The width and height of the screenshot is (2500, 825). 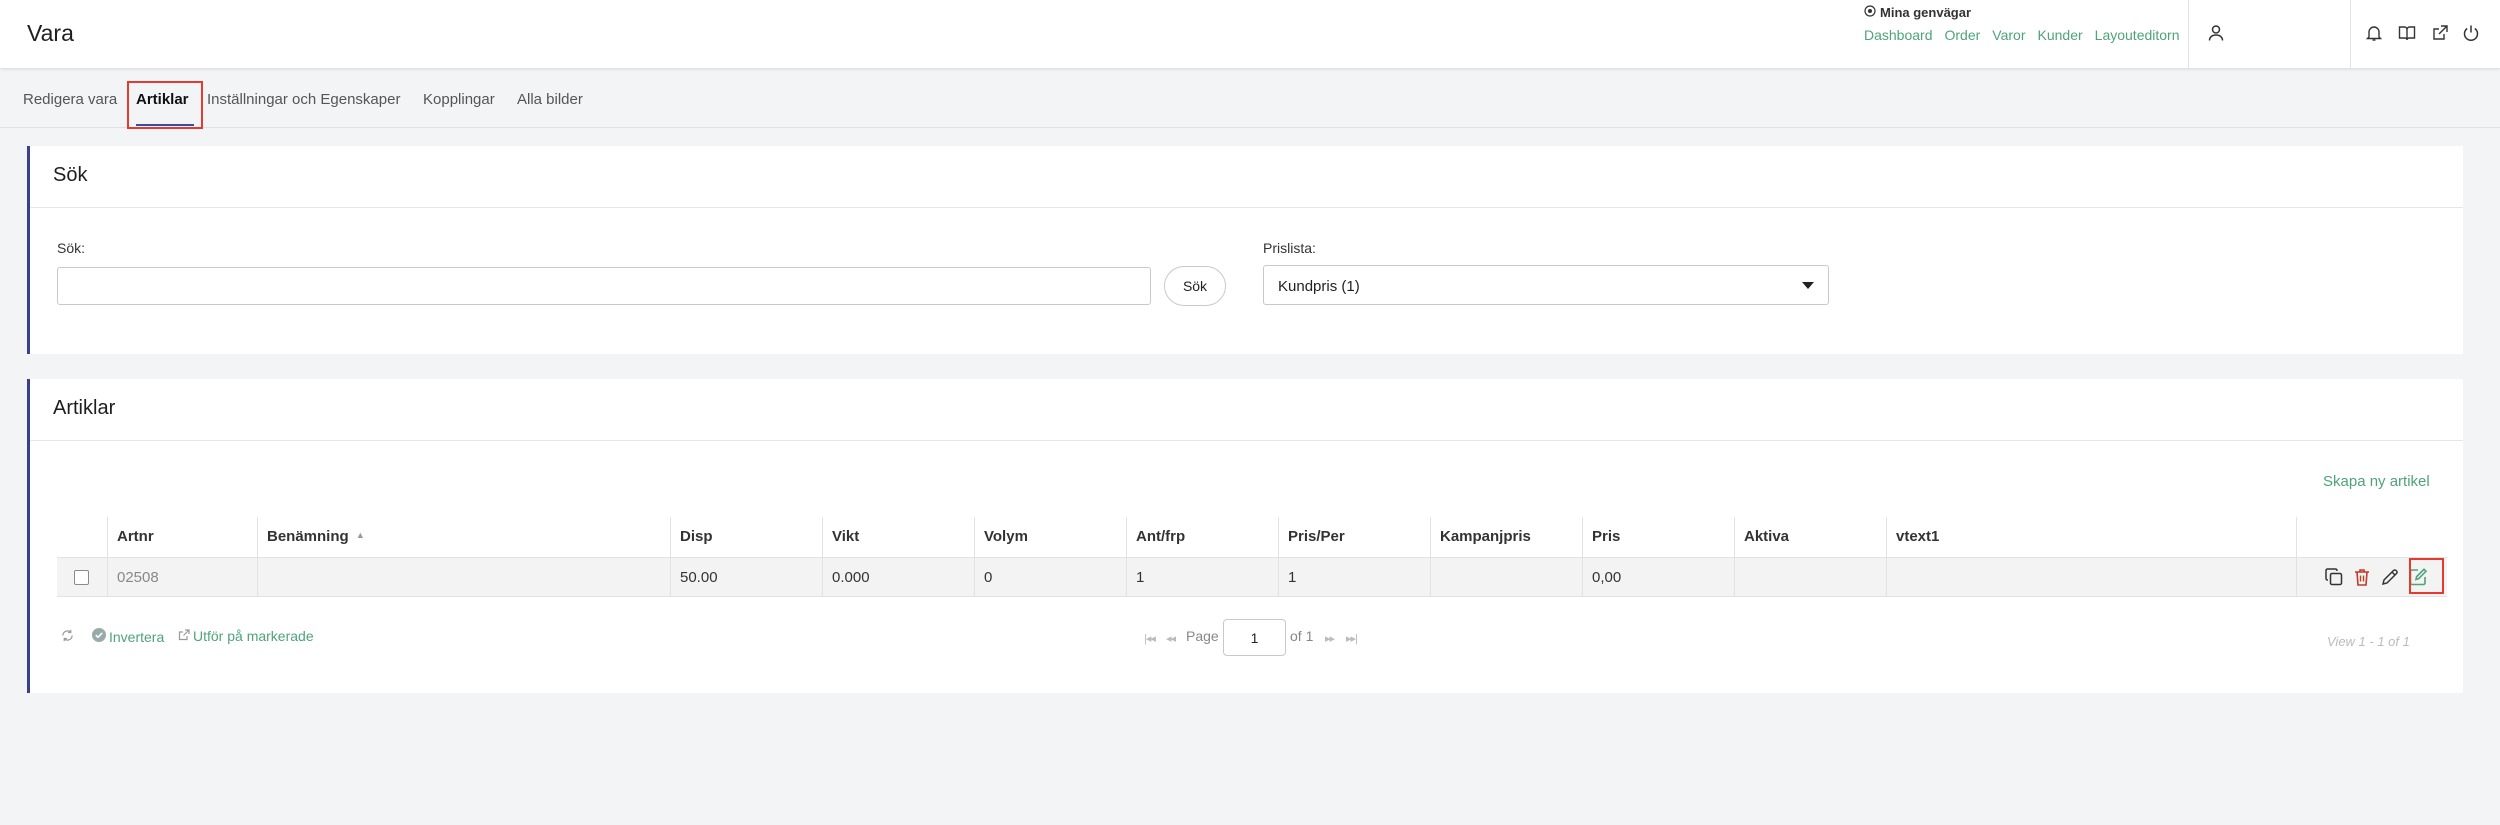 I want to click on trash-icon, so click(x=2362, y=577).